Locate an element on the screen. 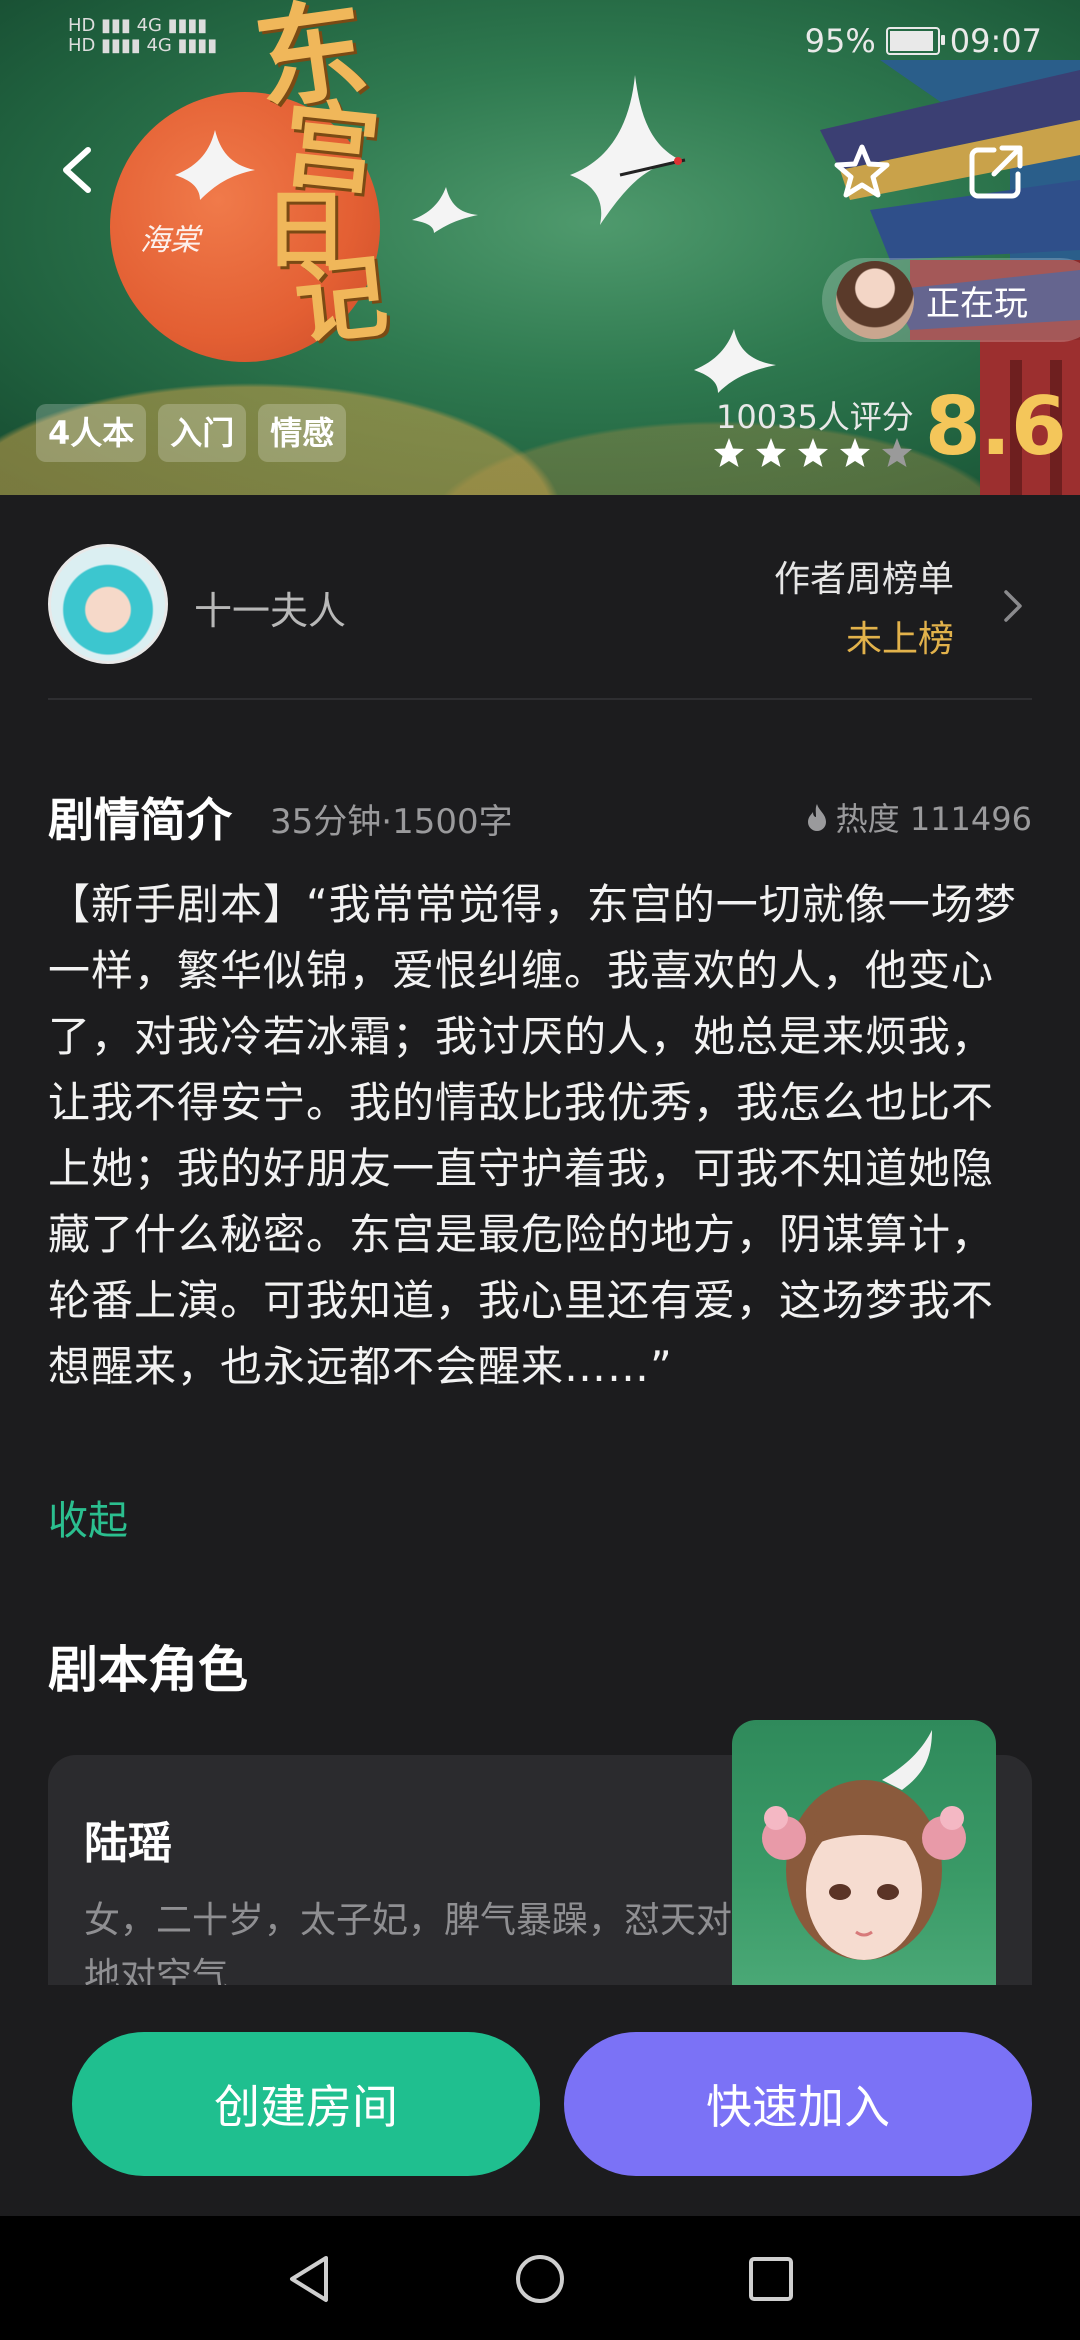 This screenshot has height=2340, width=1080. author-name: 十一夫人 is located at coordinates (270, 607).